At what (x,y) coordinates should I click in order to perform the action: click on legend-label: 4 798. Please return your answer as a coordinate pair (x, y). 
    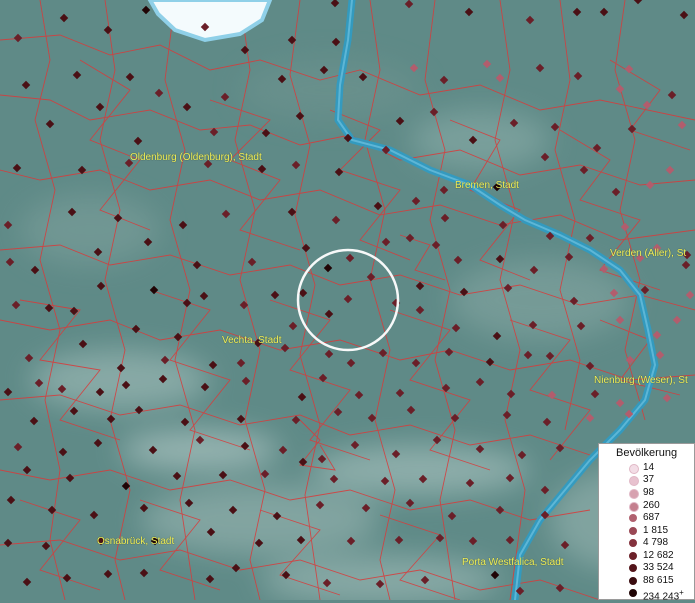
    Looking at the image, I should click on (656, 542).